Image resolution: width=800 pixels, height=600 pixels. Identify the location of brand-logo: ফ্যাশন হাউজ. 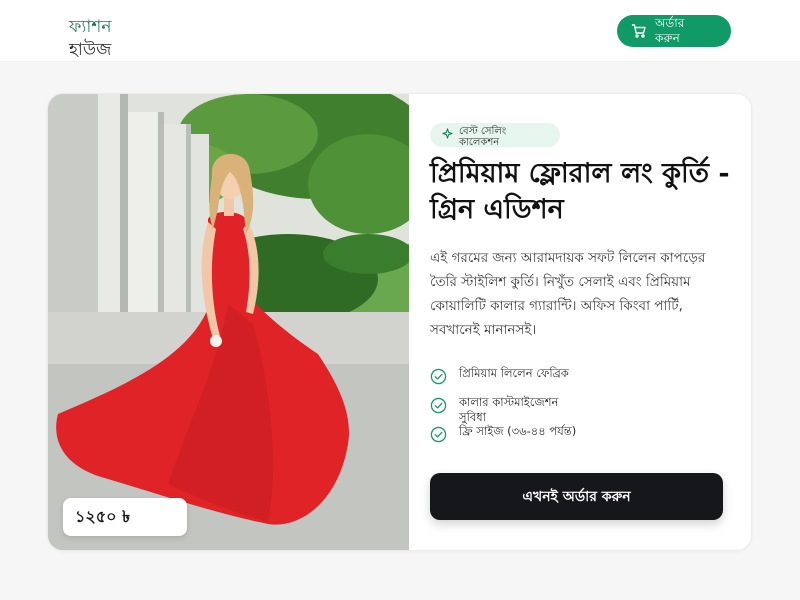
(90, 39).